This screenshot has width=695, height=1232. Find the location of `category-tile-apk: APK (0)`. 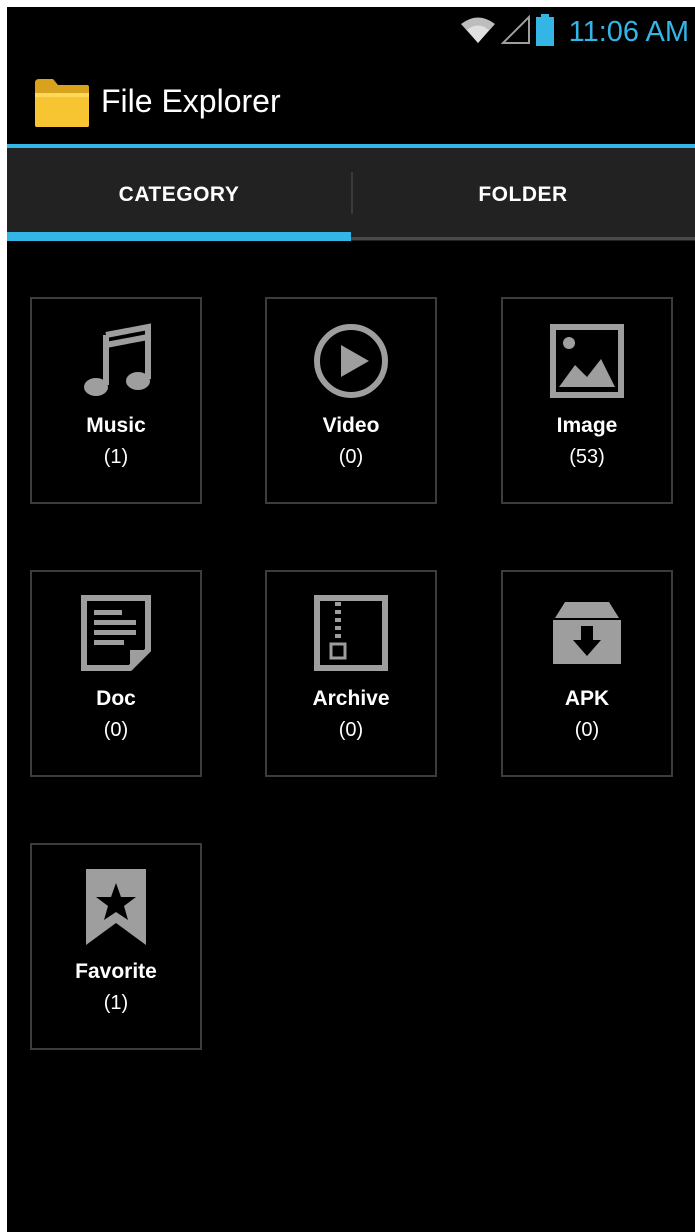

category-tile-apk: APK (0) is located at coordinates (587, 673).